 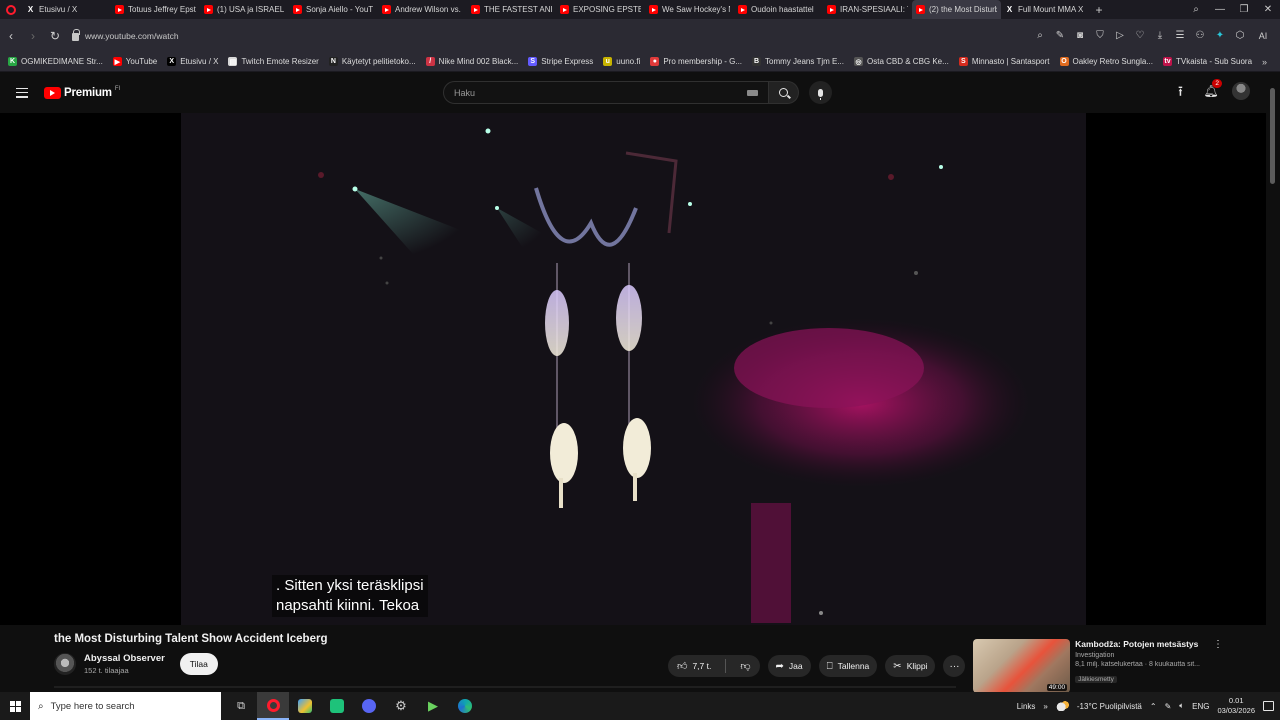 I want to click on opera-logo-icon, so click(x=11, y=9).